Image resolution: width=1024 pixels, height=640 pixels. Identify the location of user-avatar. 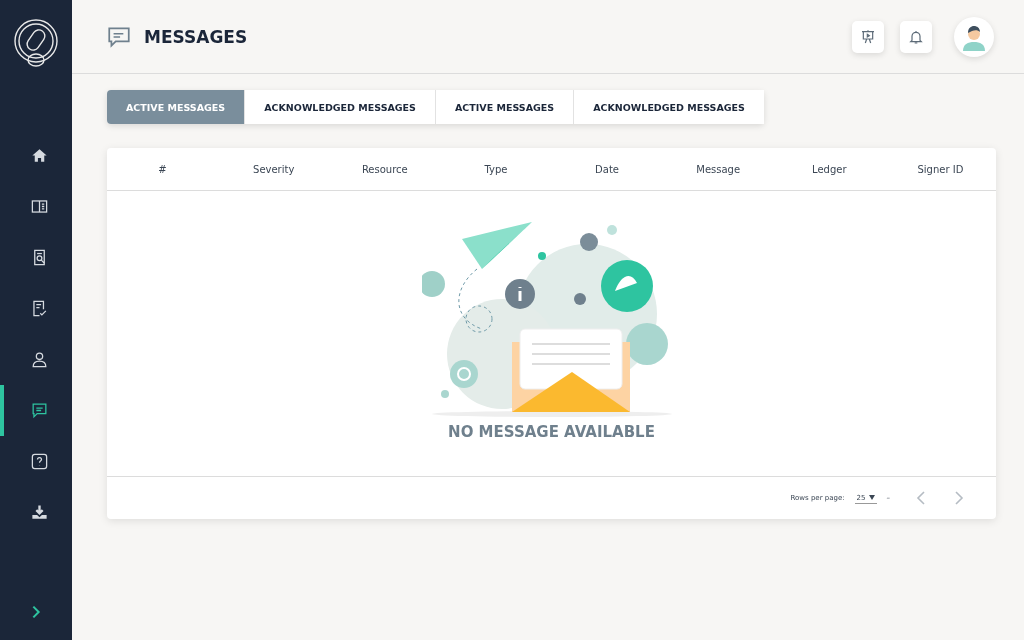
(974, 36).